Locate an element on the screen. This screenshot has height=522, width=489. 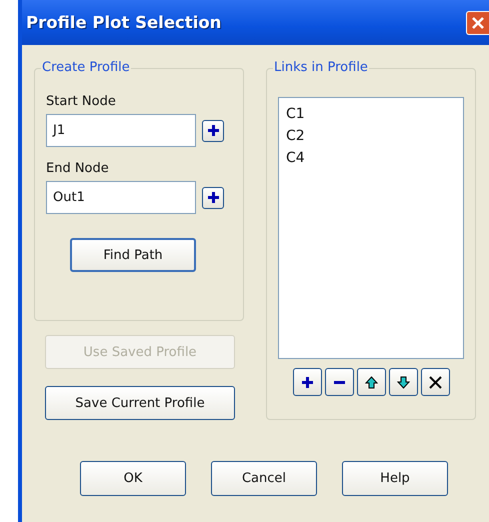
text-field: Out1 is located at coordinates (121, 197).